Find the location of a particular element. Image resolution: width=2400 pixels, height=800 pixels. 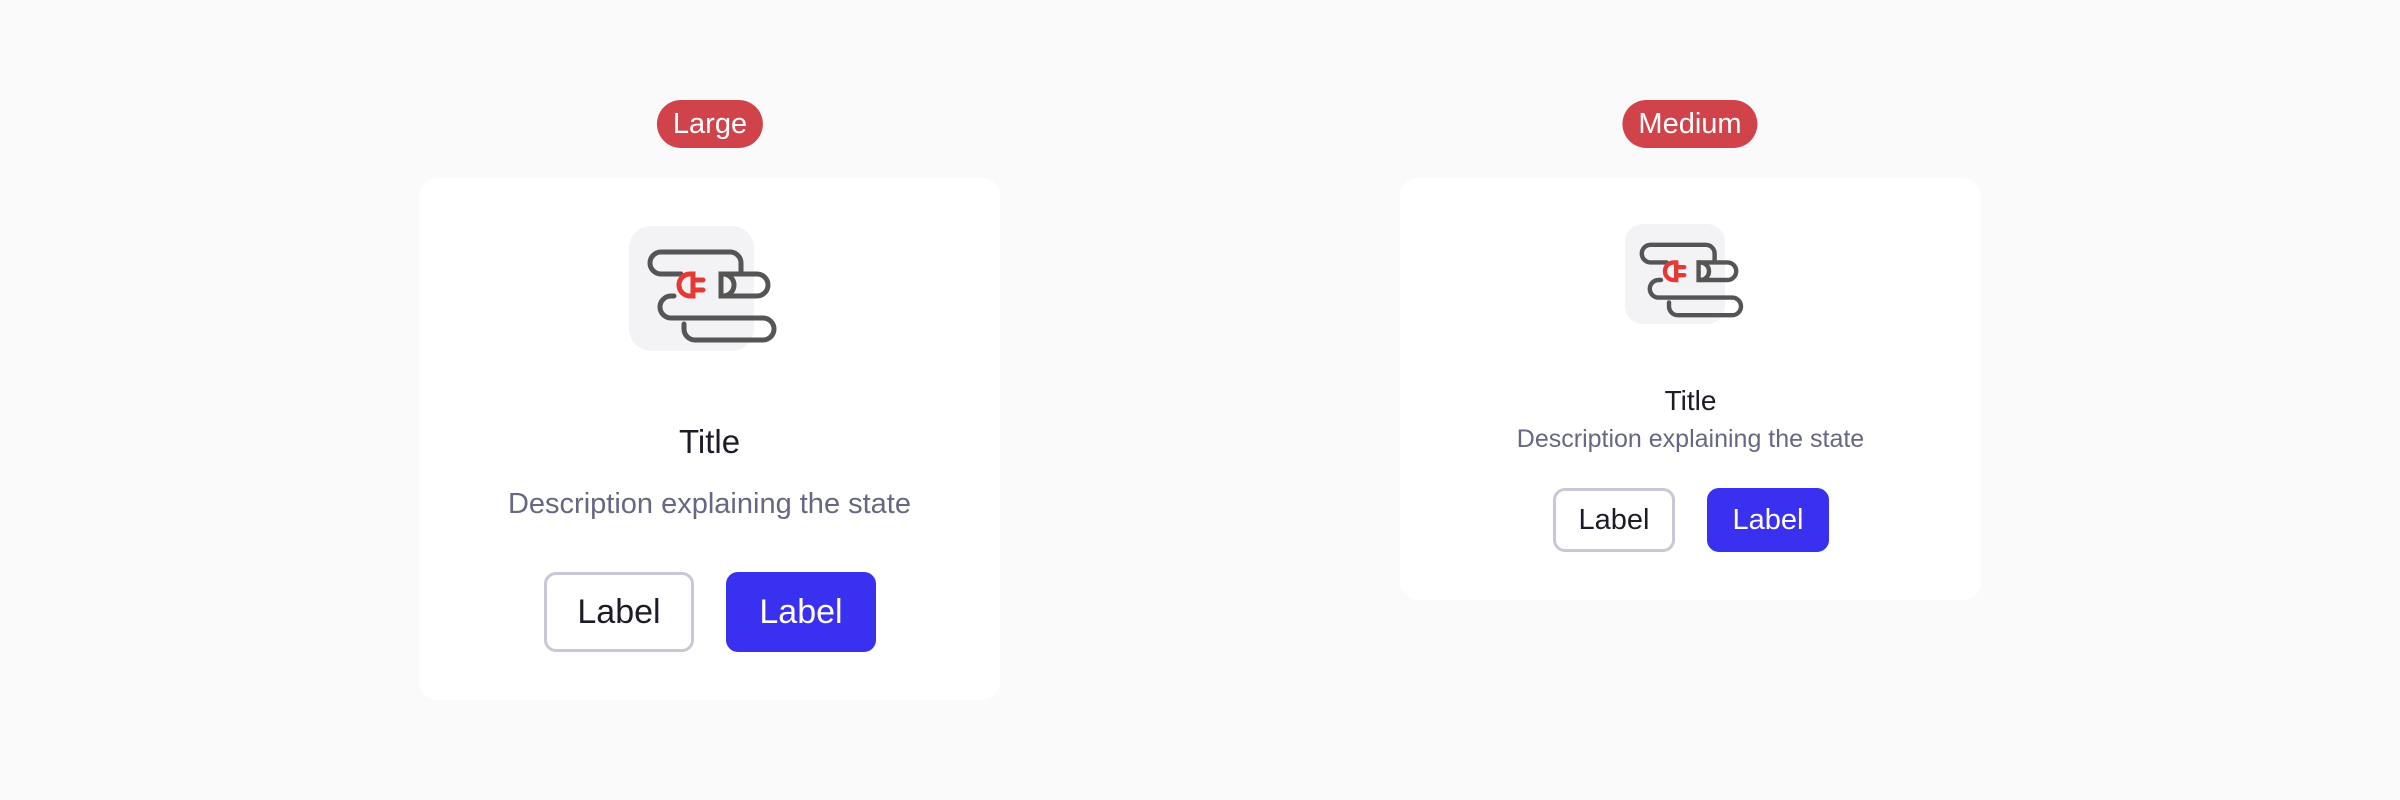

size-badge-large: Large is located at coordinates (710, 124).